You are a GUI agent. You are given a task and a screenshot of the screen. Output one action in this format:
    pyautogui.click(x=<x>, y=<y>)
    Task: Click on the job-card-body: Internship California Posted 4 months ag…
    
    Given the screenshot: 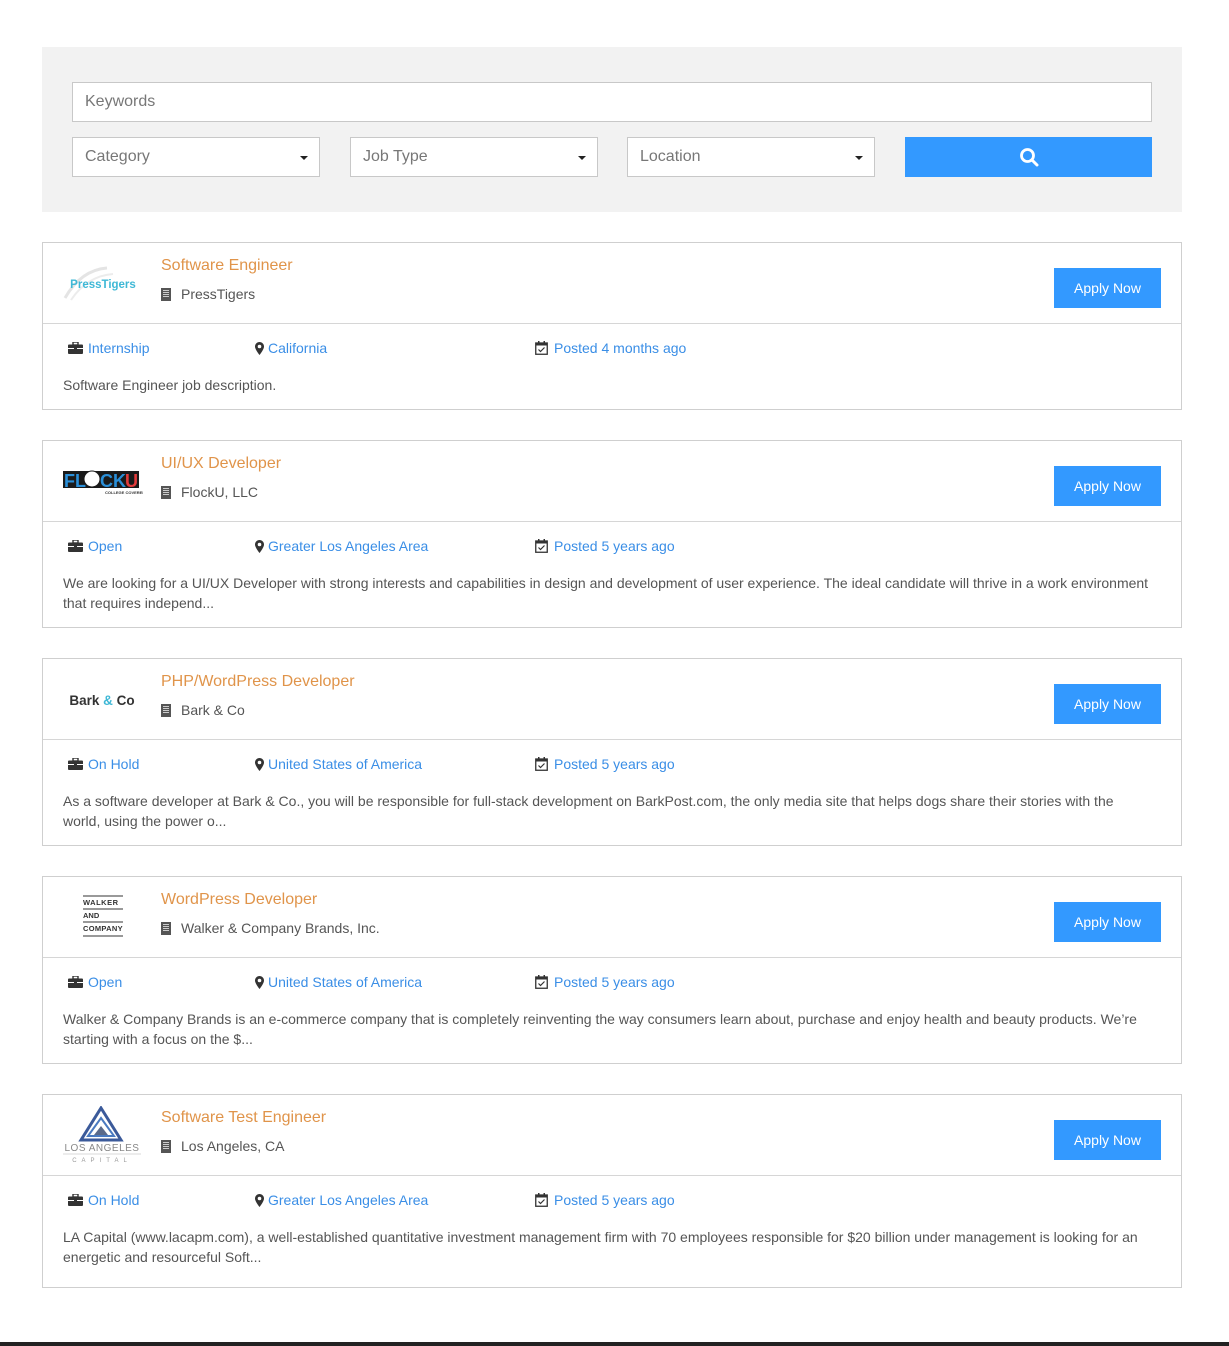 What is the action you would take?
    pyautogui.click(x=612, y=368)
    